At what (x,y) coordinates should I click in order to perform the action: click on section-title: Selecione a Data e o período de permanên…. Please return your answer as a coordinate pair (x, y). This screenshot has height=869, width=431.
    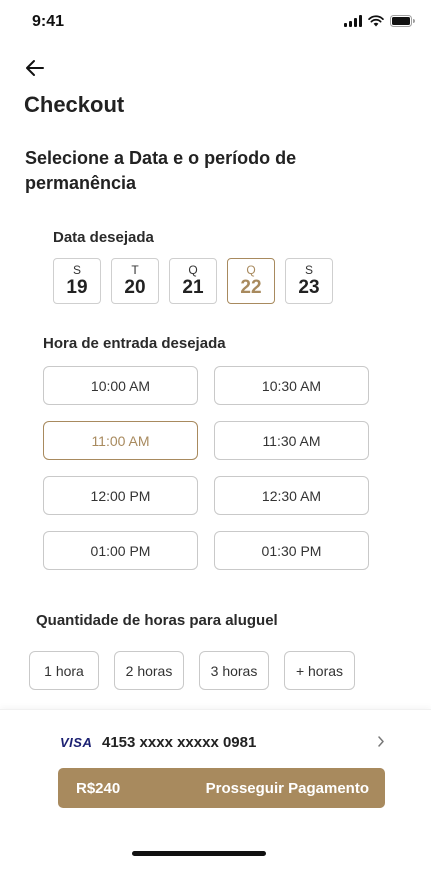
    Looking at the image, I should click on (161, 170).